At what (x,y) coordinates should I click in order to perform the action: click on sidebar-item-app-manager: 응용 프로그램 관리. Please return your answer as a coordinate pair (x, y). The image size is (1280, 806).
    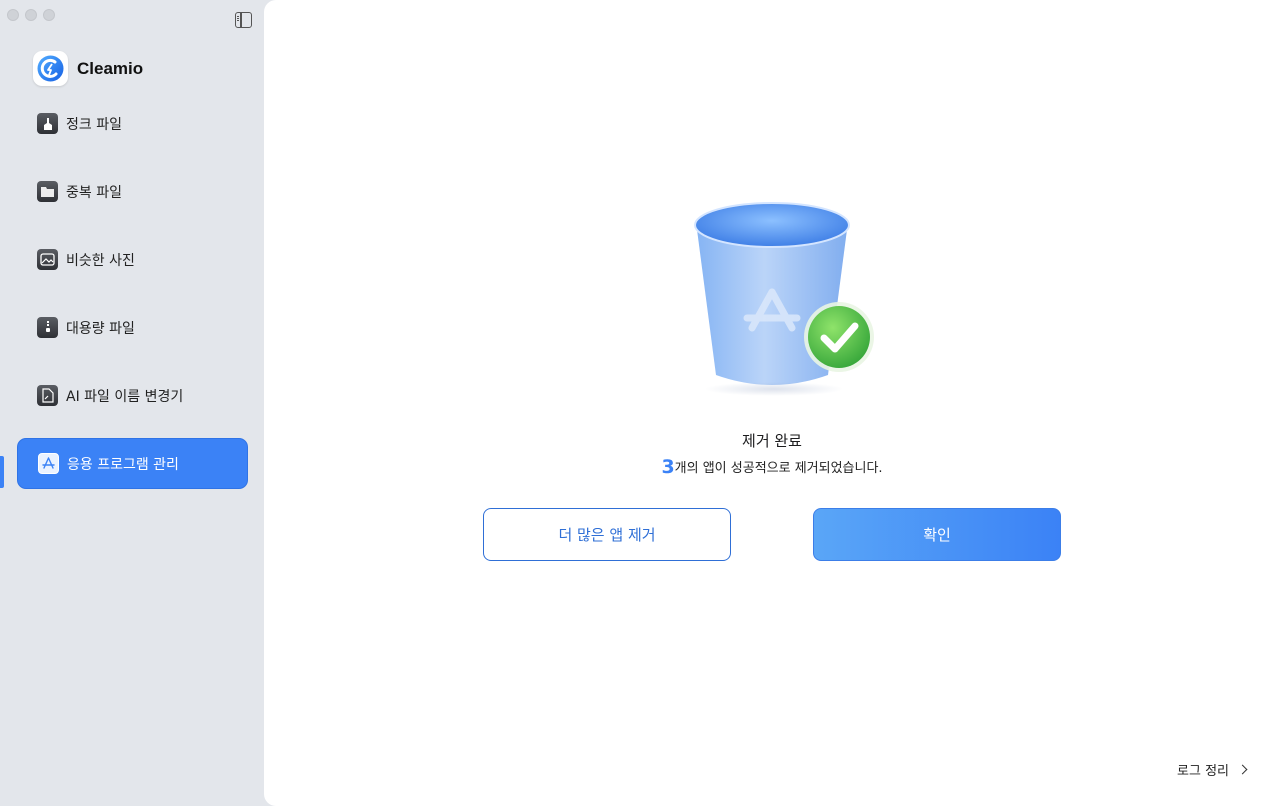
    Looking at the image, I should click on (132, 463).